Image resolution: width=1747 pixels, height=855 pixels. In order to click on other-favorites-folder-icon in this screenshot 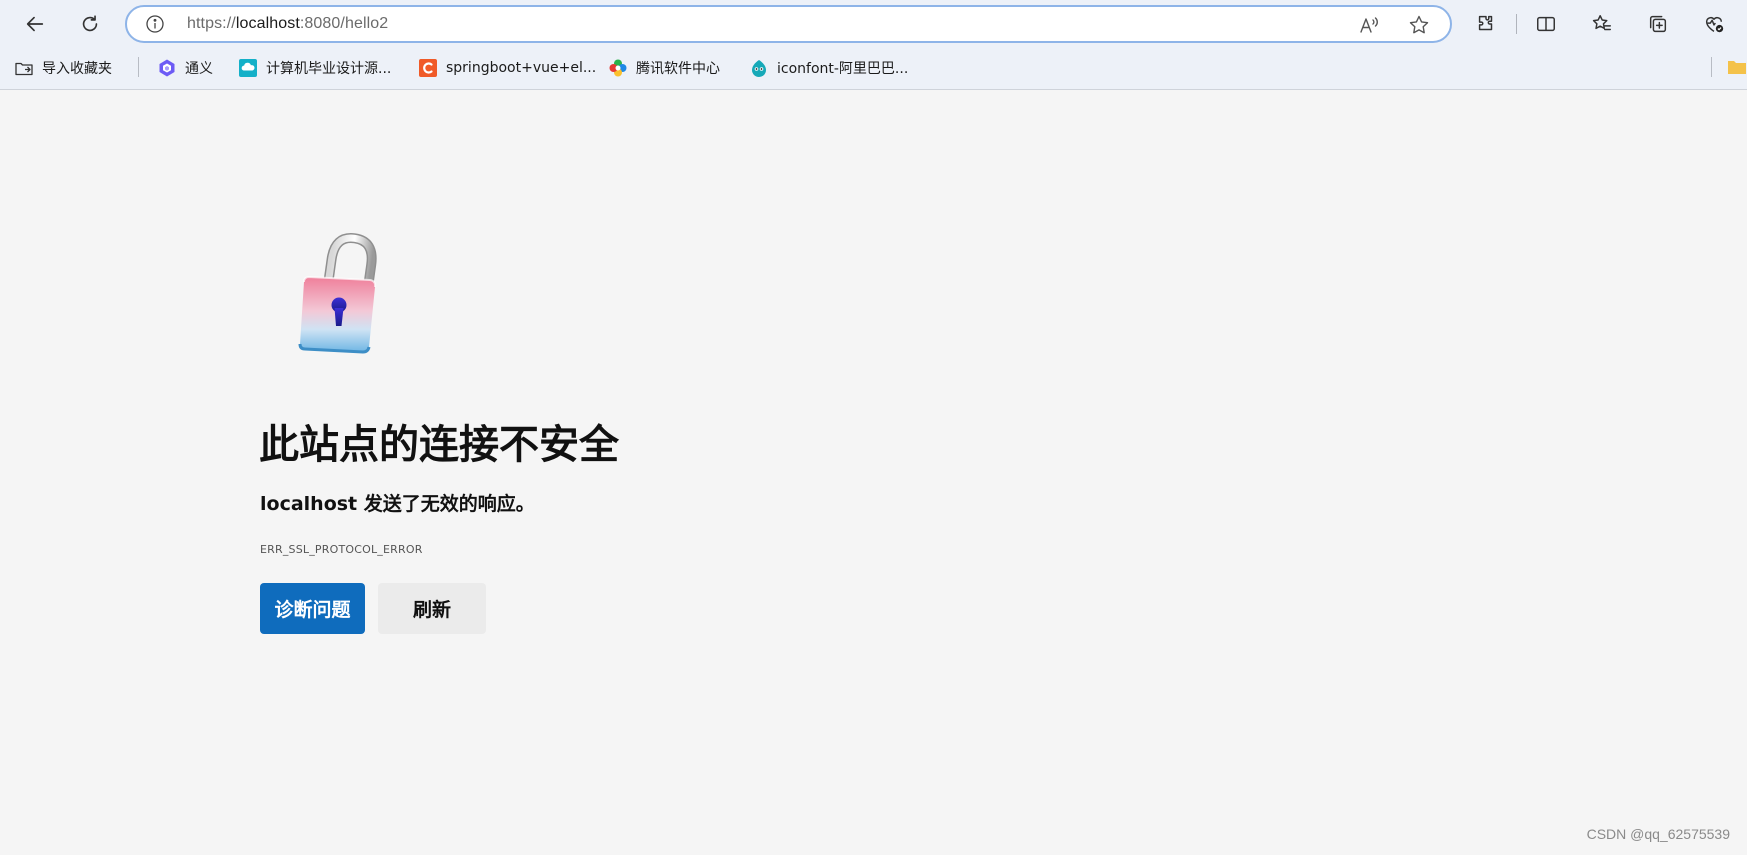, I will do `click(1737, 67)`.